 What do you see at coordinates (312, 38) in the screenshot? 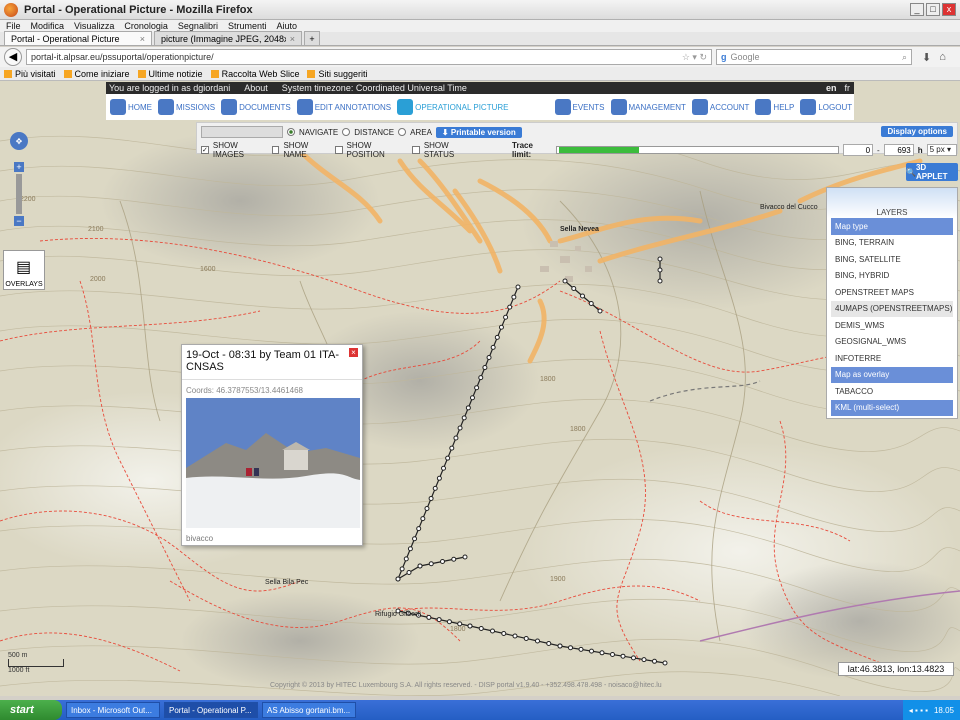
I see `new-tab-button: +` at bounding box center [312, 38].